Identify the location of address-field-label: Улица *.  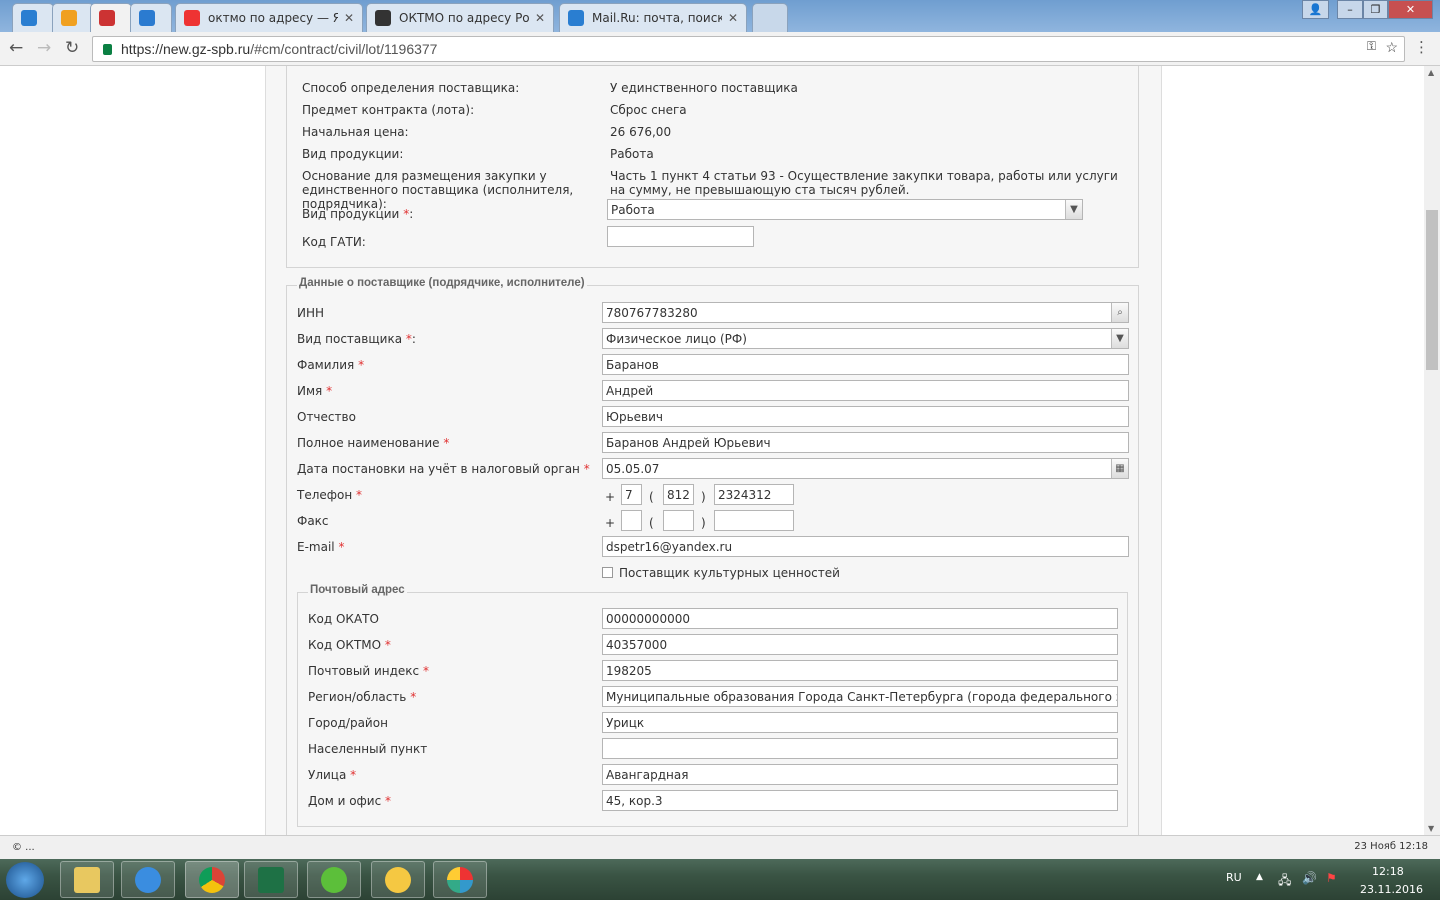
(332, 775).